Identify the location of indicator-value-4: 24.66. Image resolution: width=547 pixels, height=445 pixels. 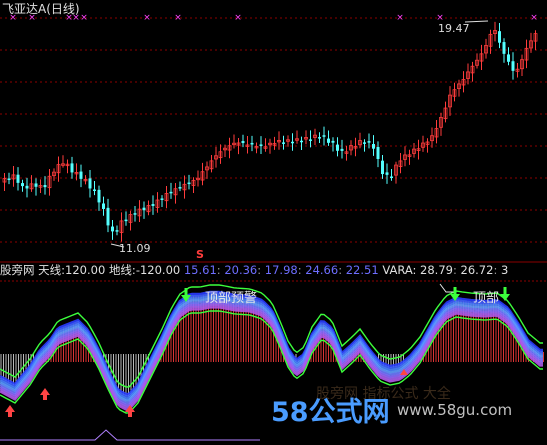
(322, 270).